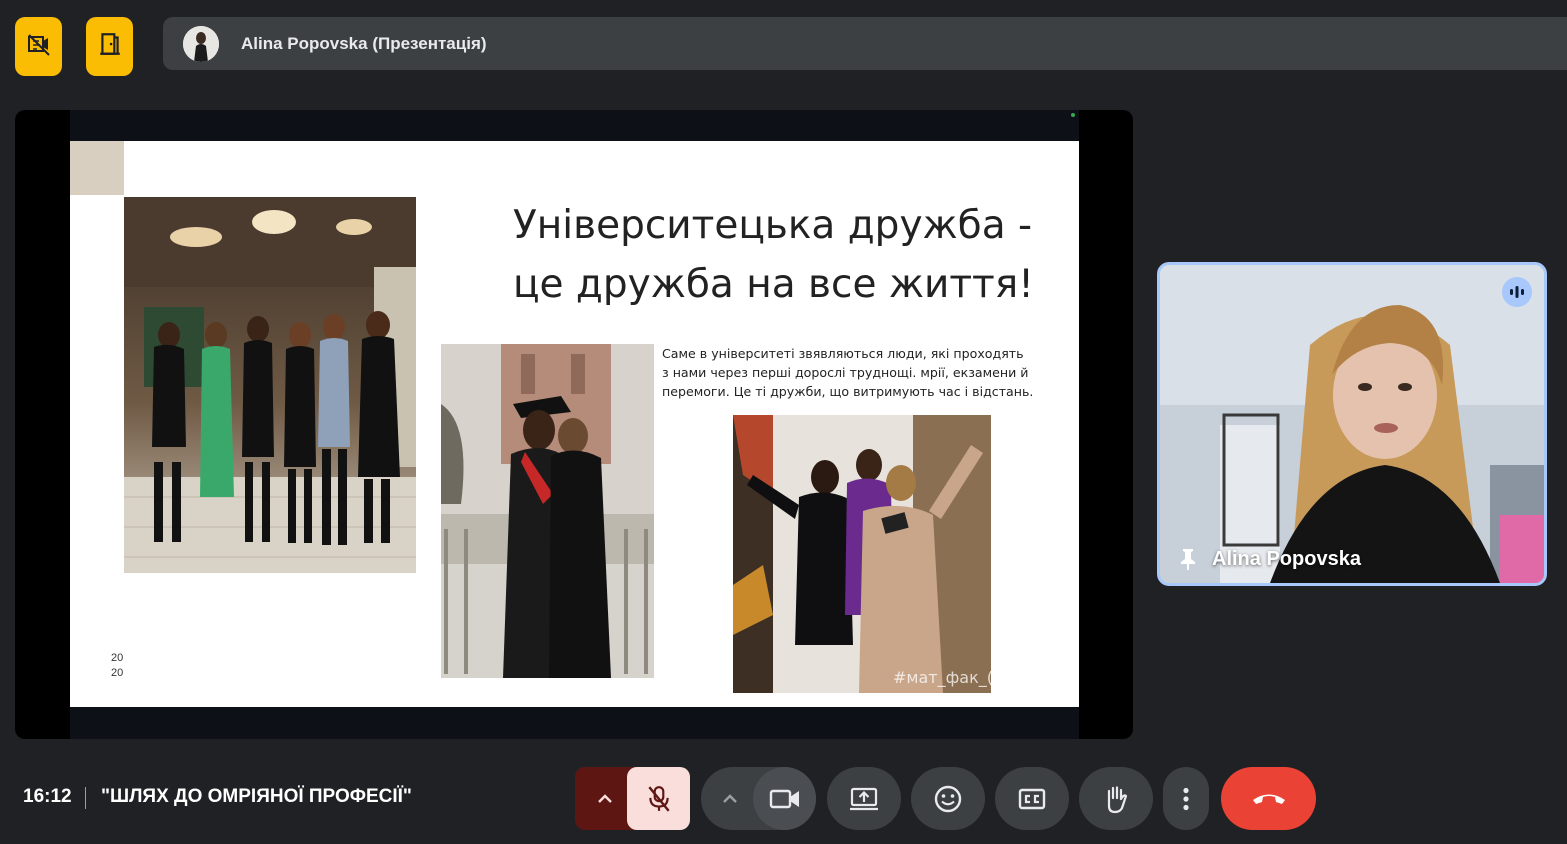 This screenshot has height=844, width=1567. What do you see at coordinates (201, 43) in the screenshot?
I see `avatar` at bounding box center [201, 43].